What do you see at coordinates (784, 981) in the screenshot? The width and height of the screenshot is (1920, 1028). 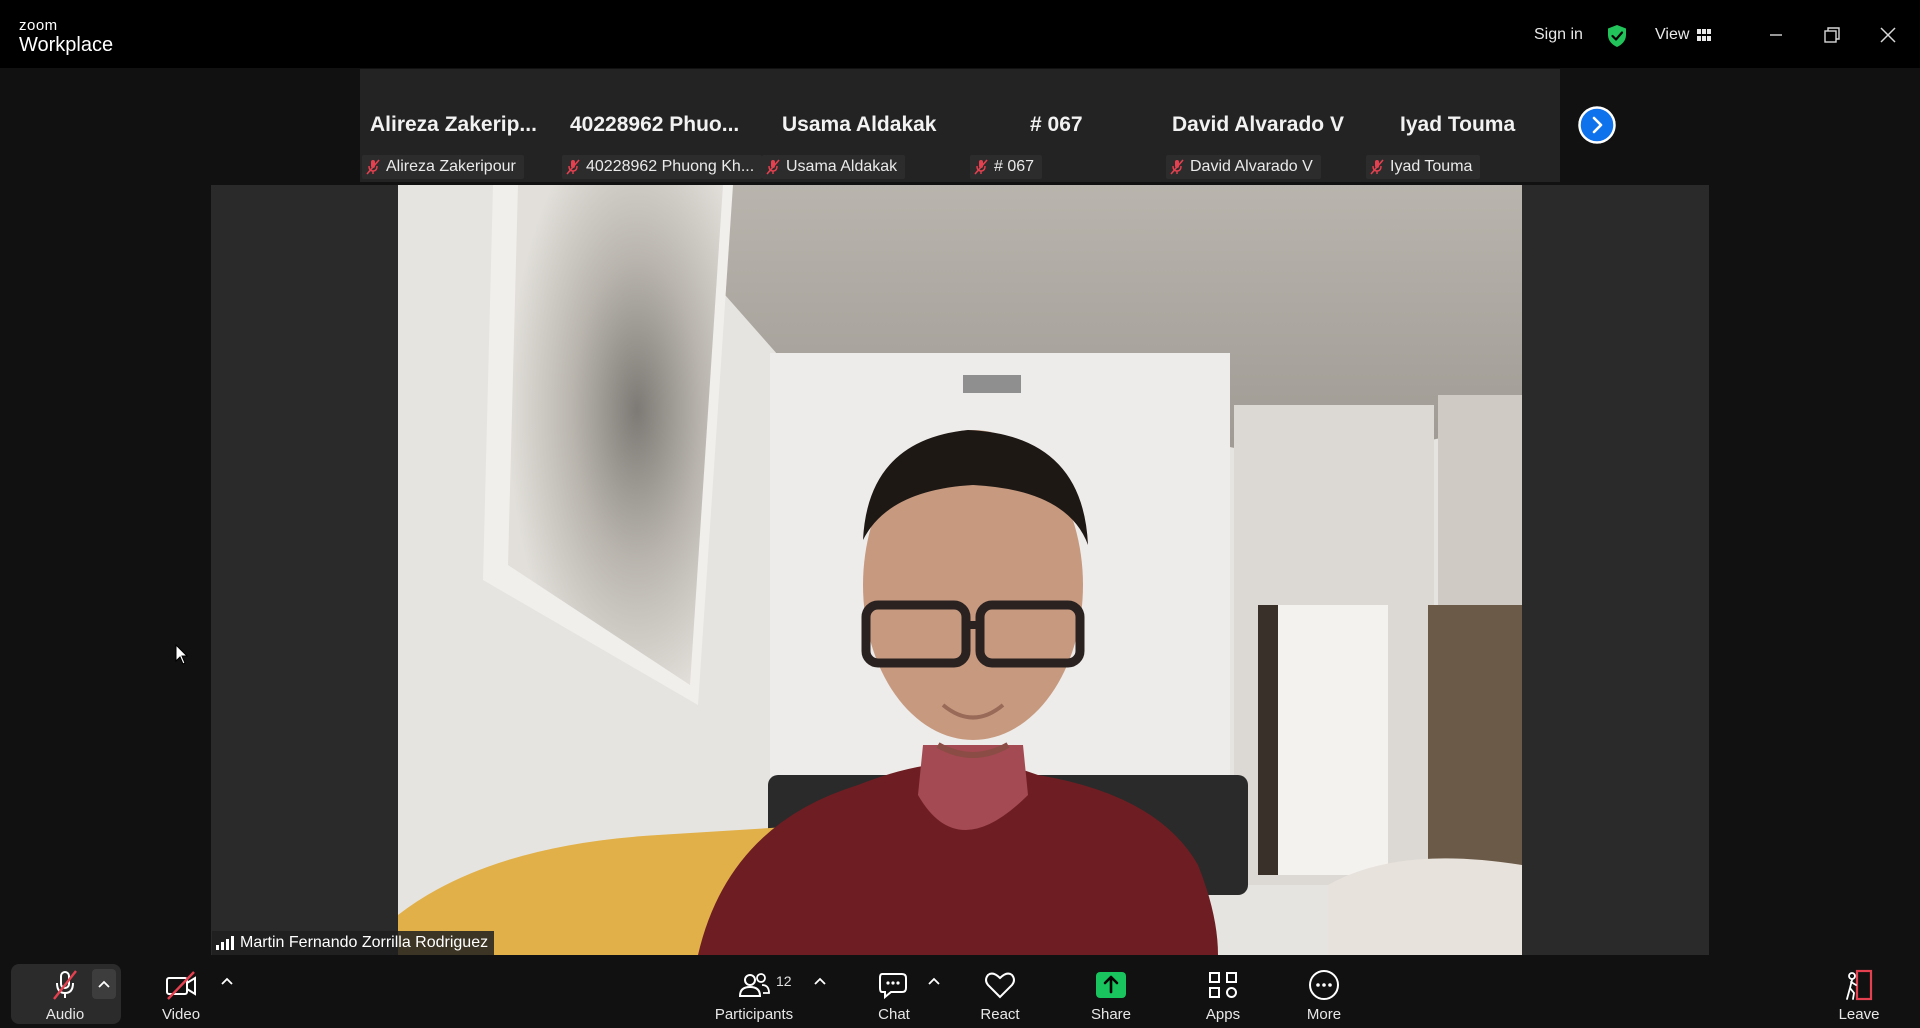 I see `participants-count-badge: 12` at bounding box center [784, 981].